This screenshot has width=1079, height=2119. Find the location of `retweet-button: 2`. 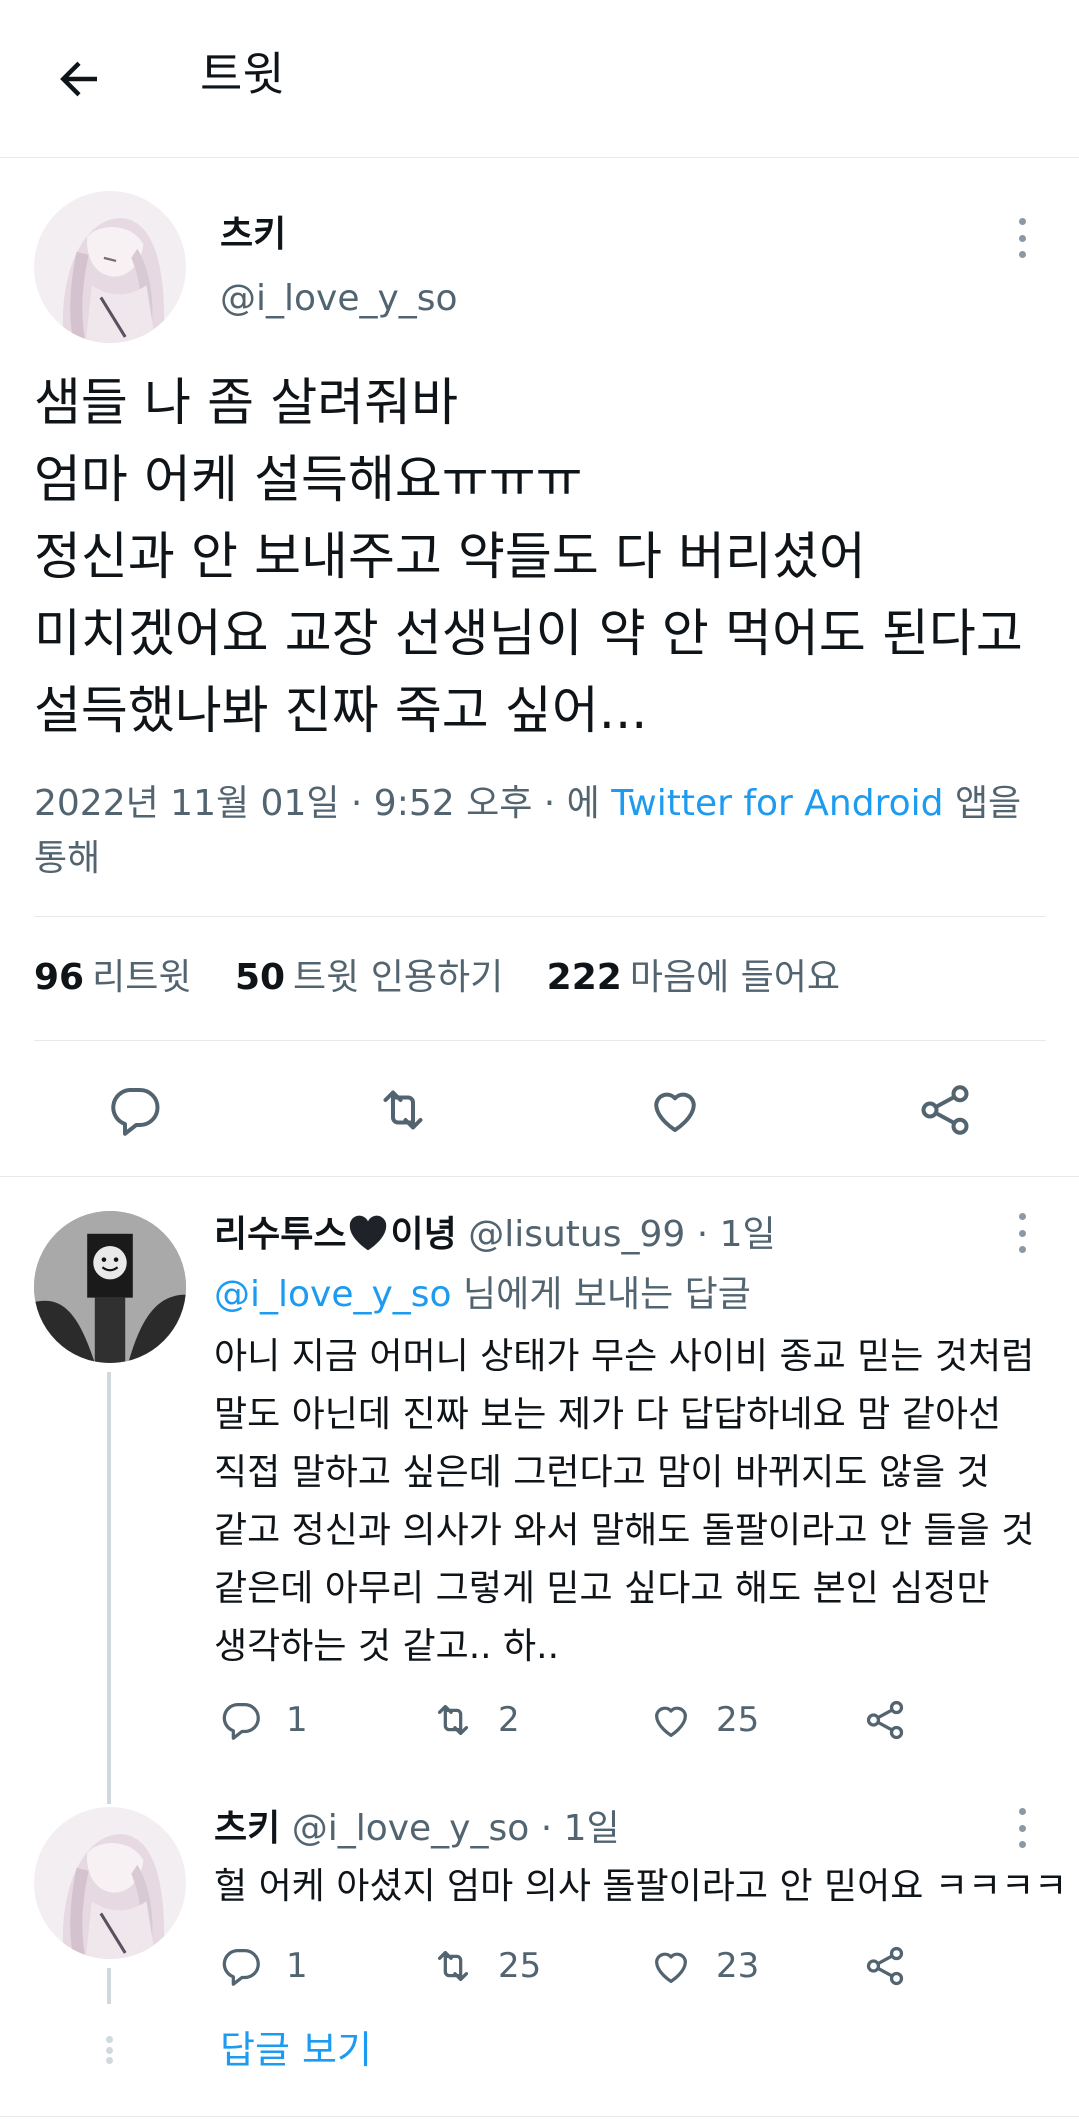

retweet-button: 2 is located at coordinates (475, 1720).